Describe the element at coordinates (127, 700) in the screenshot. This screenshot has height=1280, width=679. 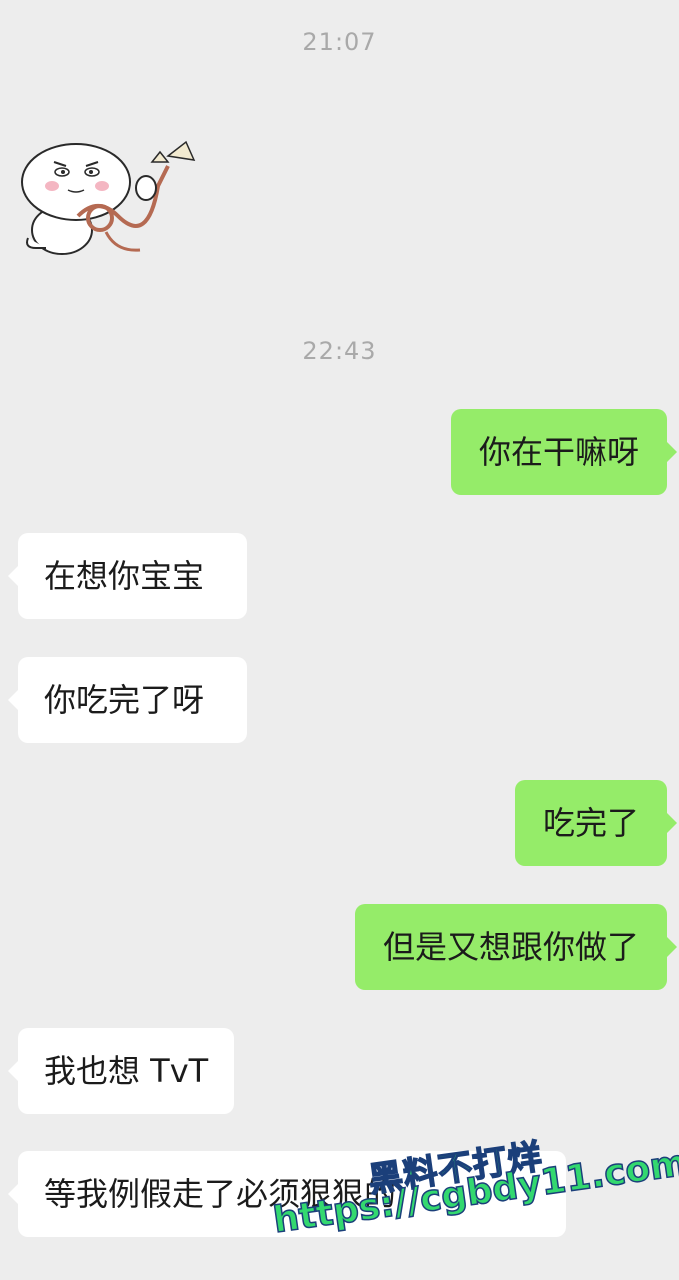
I see `message-bubble-in: 你吃完了呀` at that location.